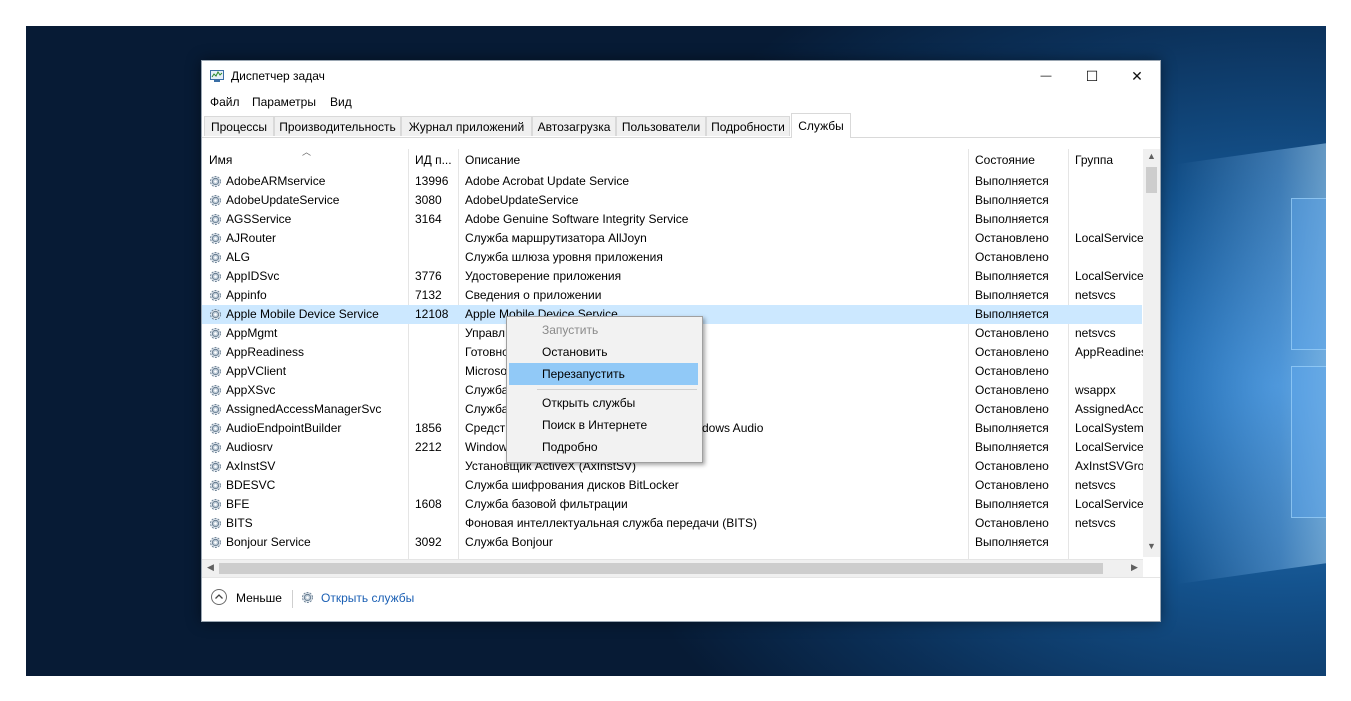 The height and width of the screenshot is (701, 1351). I want to click on scroll-right-icon: ▶, so click(1134, 567).